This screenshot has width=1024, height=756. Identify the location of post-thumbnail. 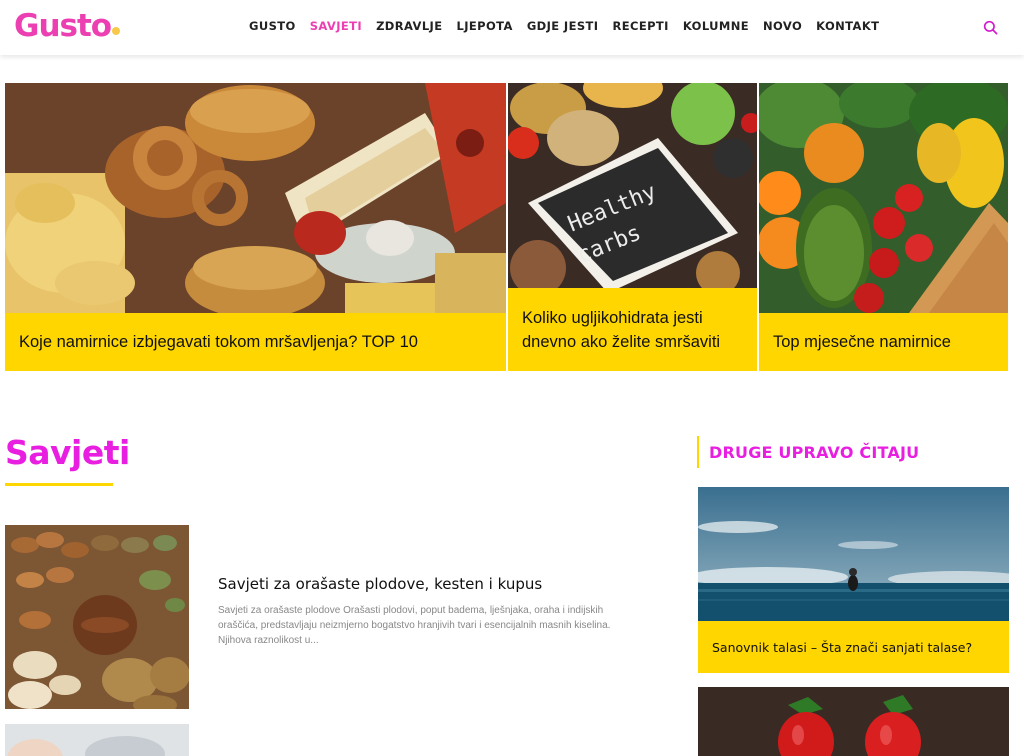
(97, 617).